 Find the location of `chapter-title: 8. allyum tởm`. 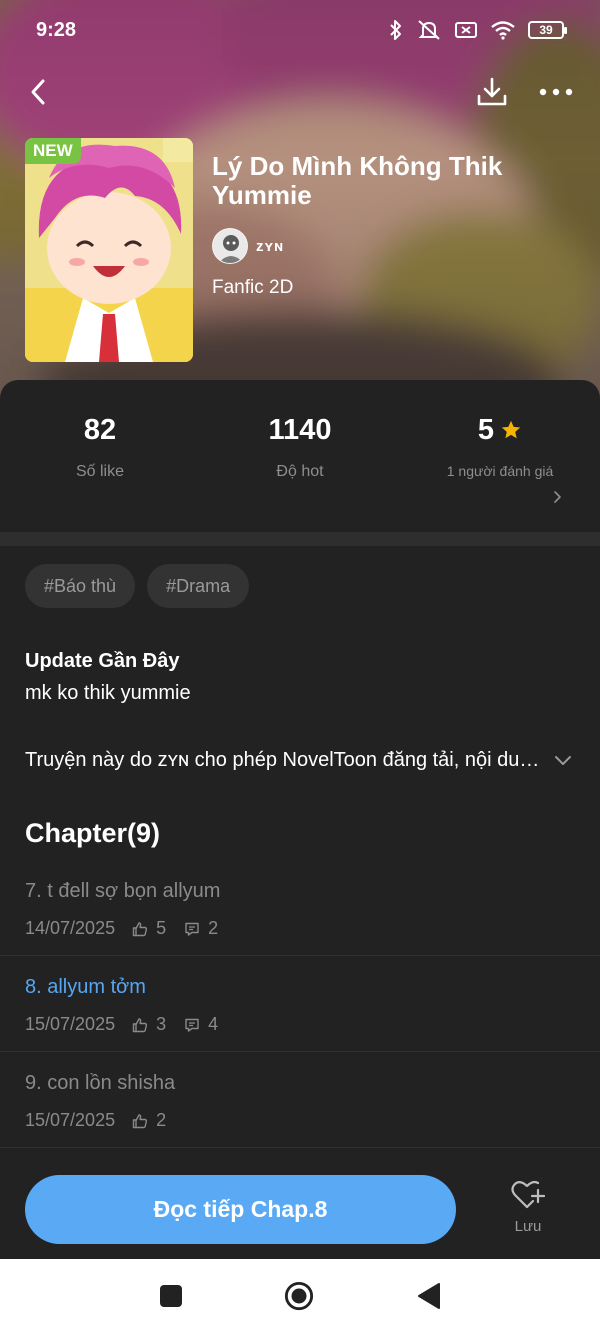

chapter-title: 8. allyum tởm is located at coordinates (85, 987).